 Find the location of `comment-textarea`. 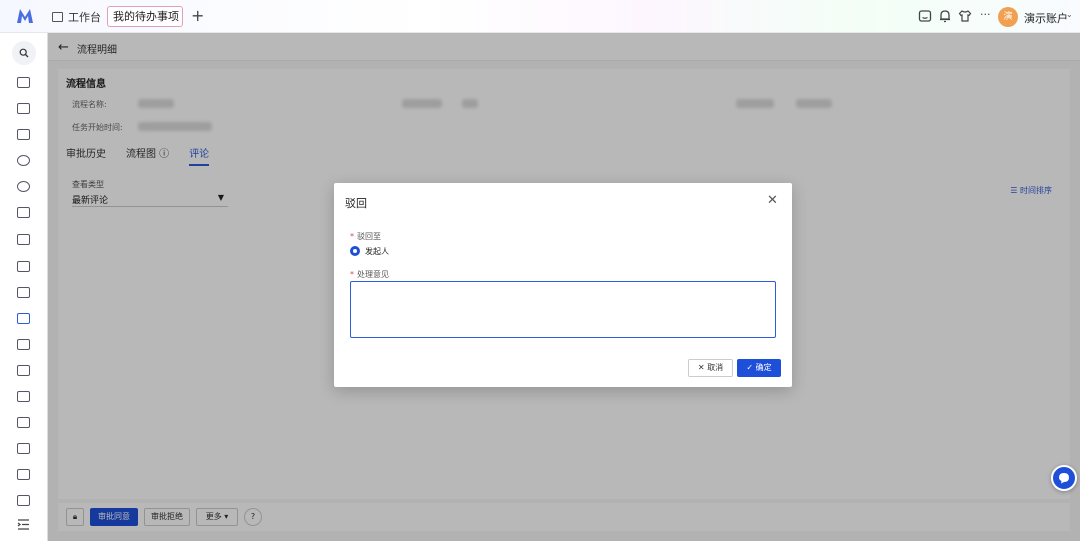

comment-textarea is located at coordinates (563, 309).